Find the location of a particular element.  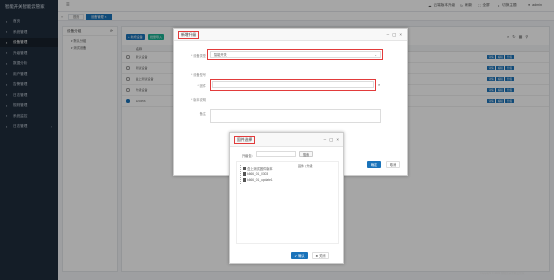

dialog-title: 新增升级 is located at coordinates (189, 35).